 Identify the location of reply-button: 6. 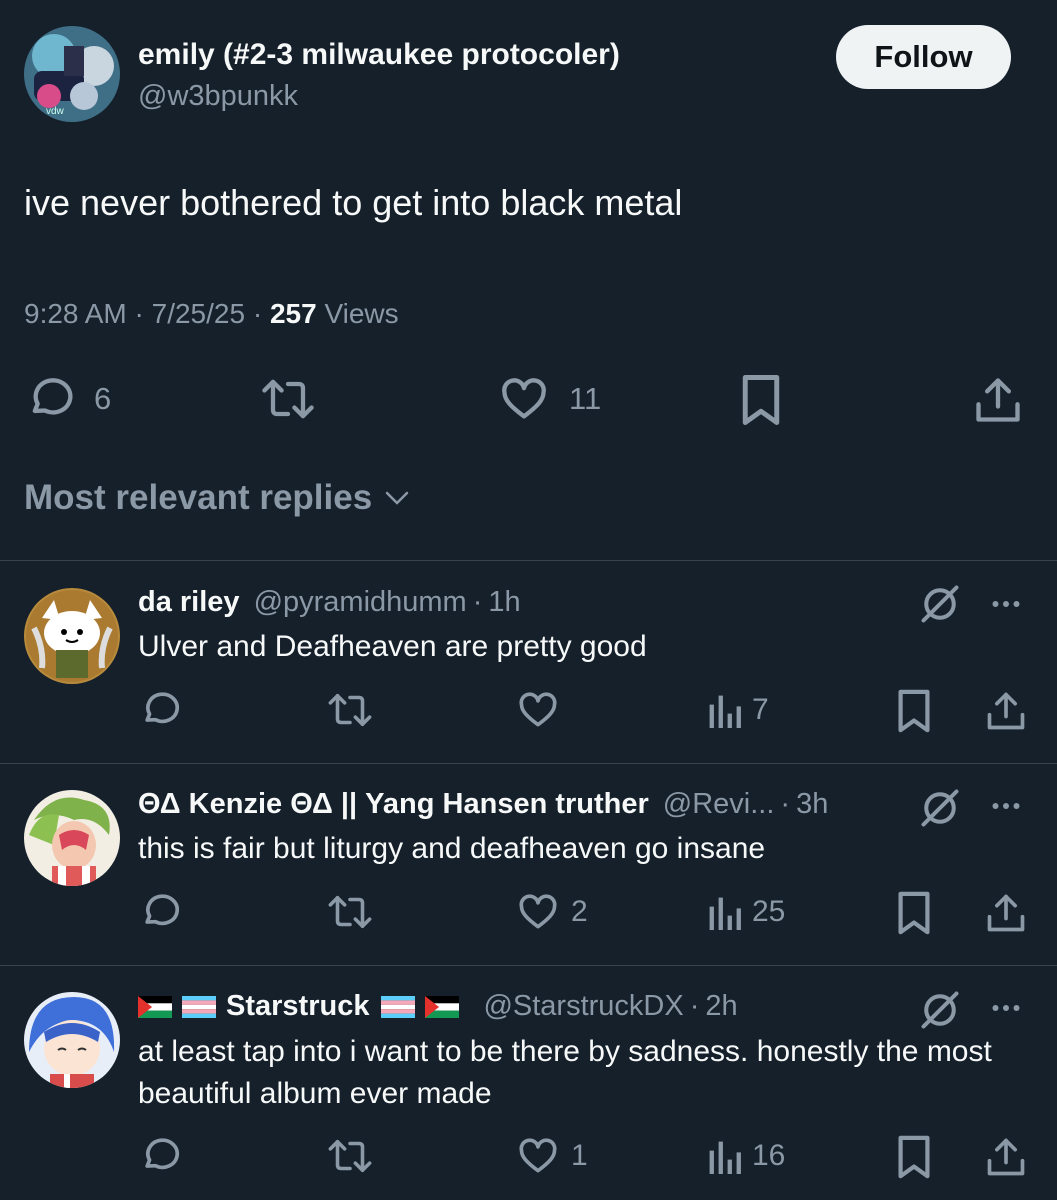
(67, 399).